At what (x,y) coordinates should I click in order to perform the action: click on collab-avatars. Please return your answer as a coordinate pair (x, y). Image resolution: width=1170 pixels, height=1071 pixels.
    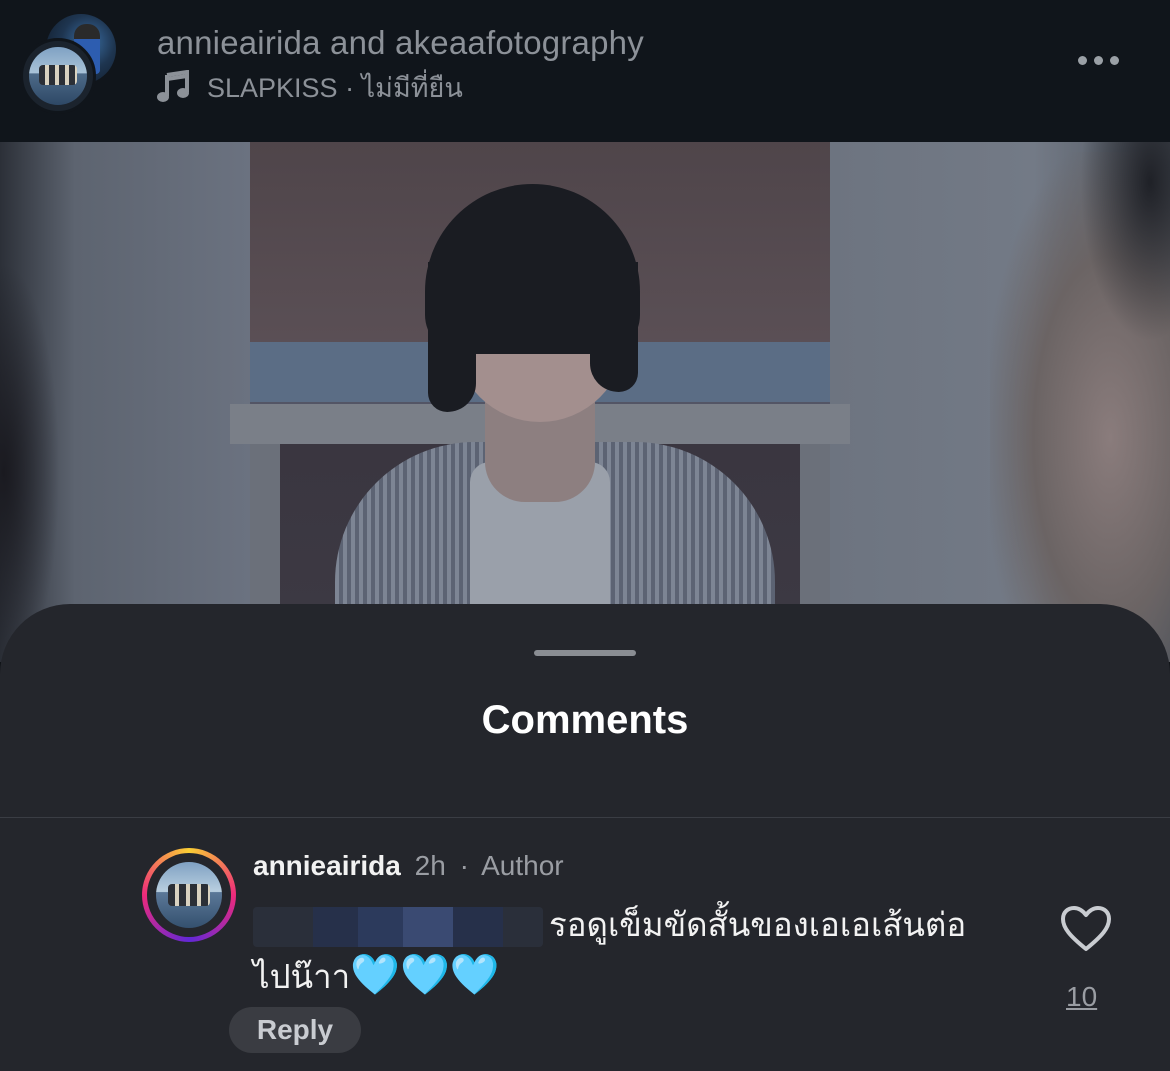
    Looking at the image, I should click on (70, 64).